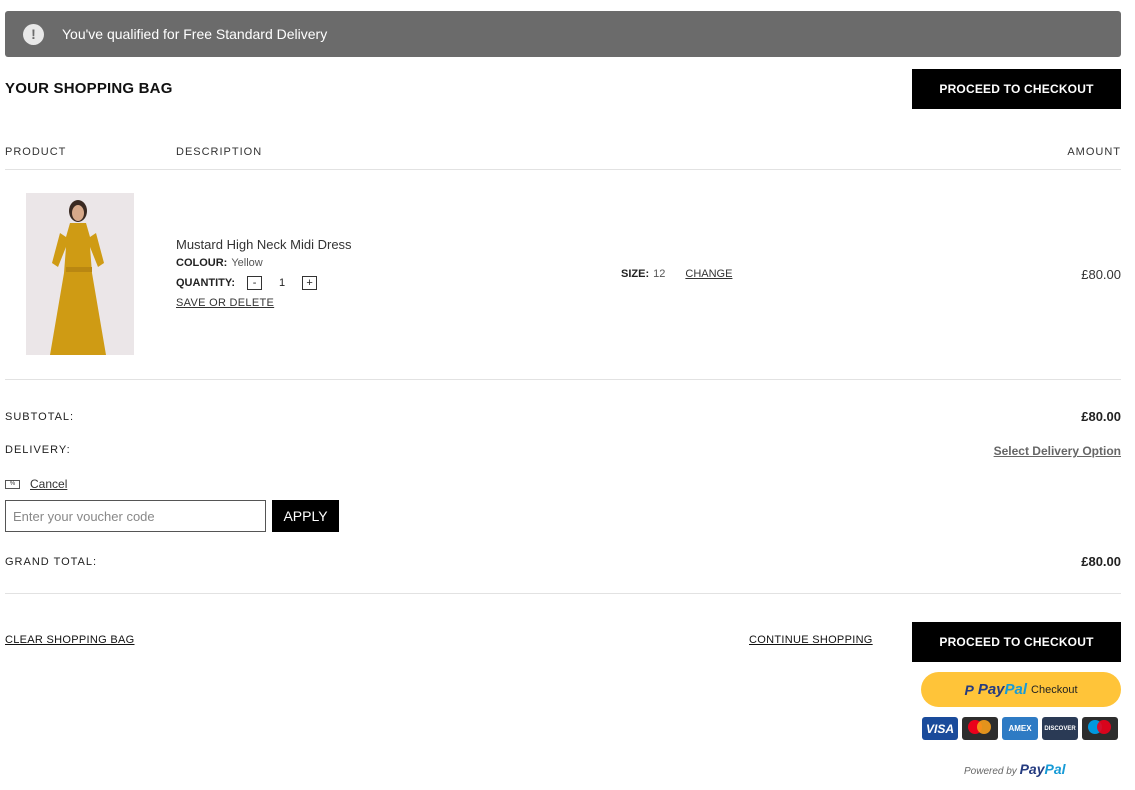 The image size is (1135, 790). What do you see at coordinates (659, 274) in the screenshot?
I see `size-value: 12` at bounding box center [659, 274].